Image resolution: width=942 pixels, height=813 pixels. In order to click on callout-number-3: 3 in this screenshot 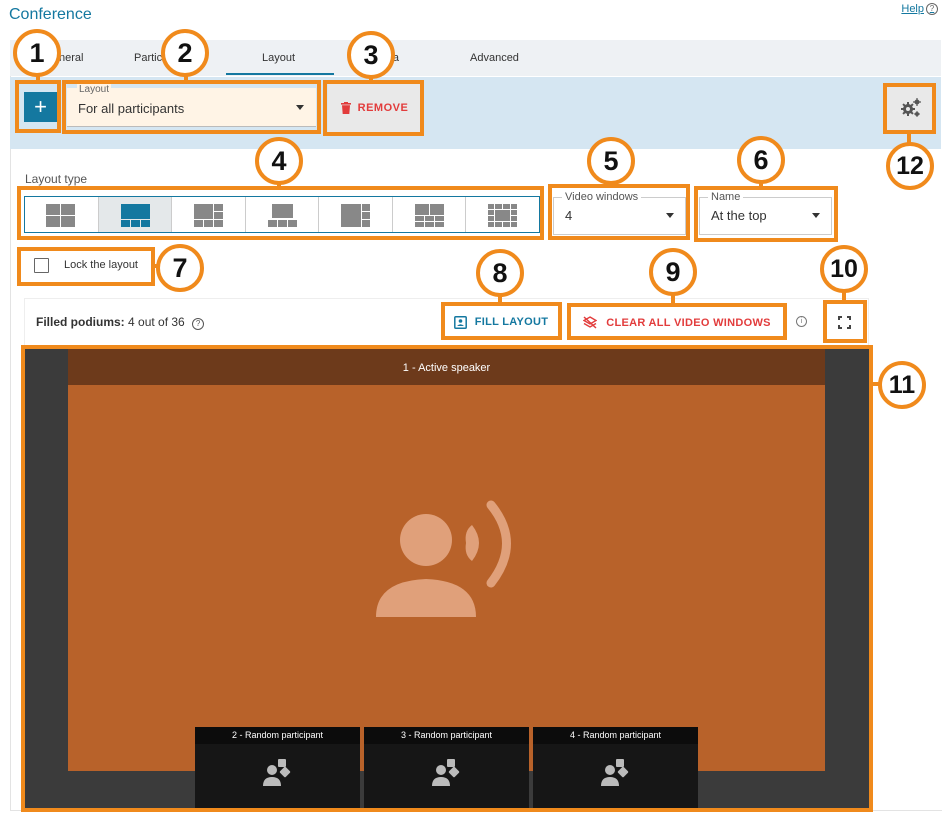, I will do `click(371, 55)`.